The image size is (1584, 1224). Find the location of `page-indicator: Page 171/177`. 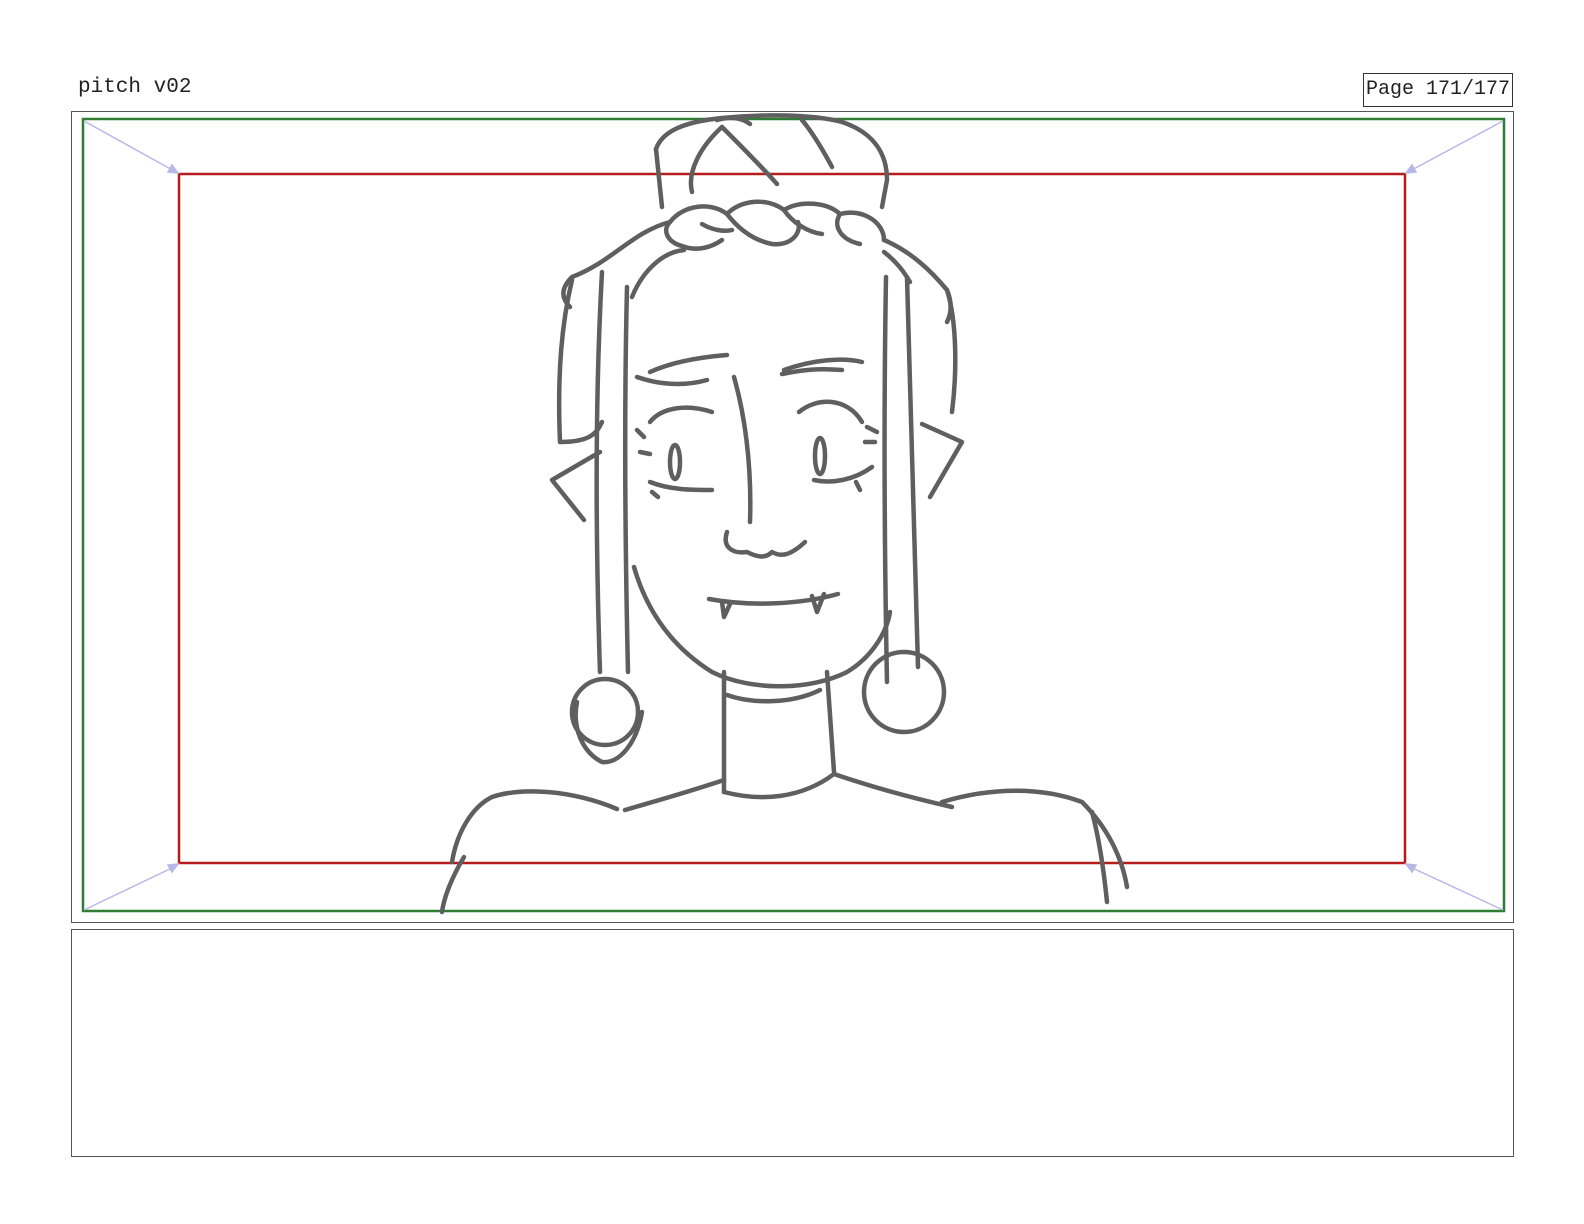

page-indicator: Page 171/177 is located at coordinates (1438, 90).